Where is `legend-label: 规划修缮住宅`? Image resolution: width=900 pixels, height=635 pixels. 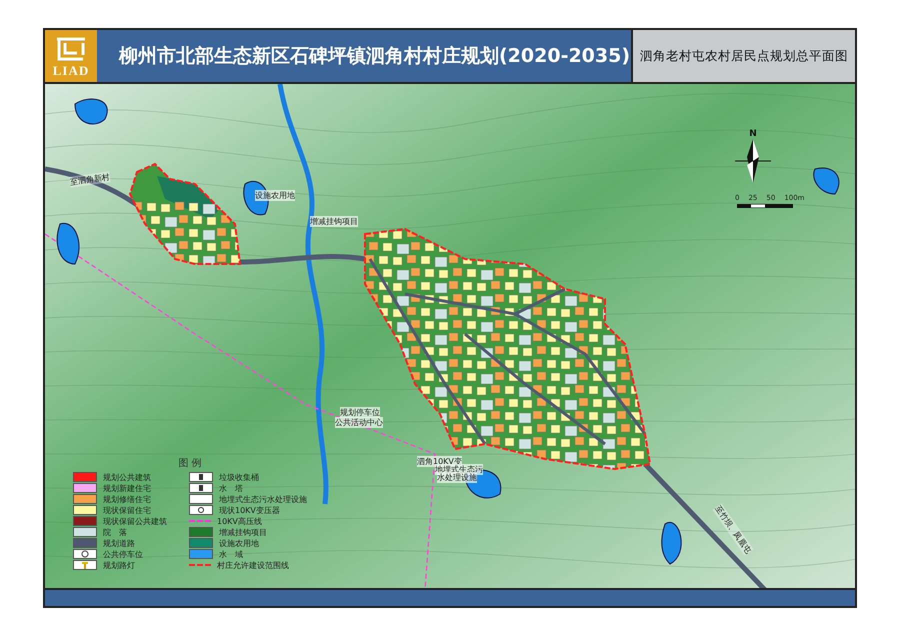
legend-label: 规划修缮住宅 is located at coordinates (127, 499).